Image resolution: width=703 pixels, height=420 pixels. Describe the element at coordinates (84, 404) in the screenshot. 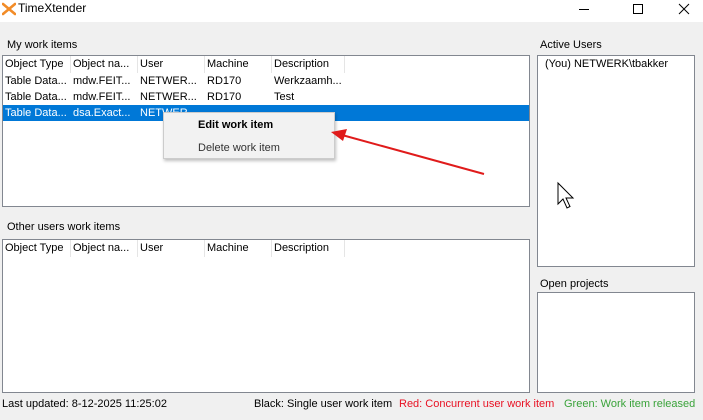

I see `last-updated-text: Last updated: 8-12-2025 11:25:02` at that location.